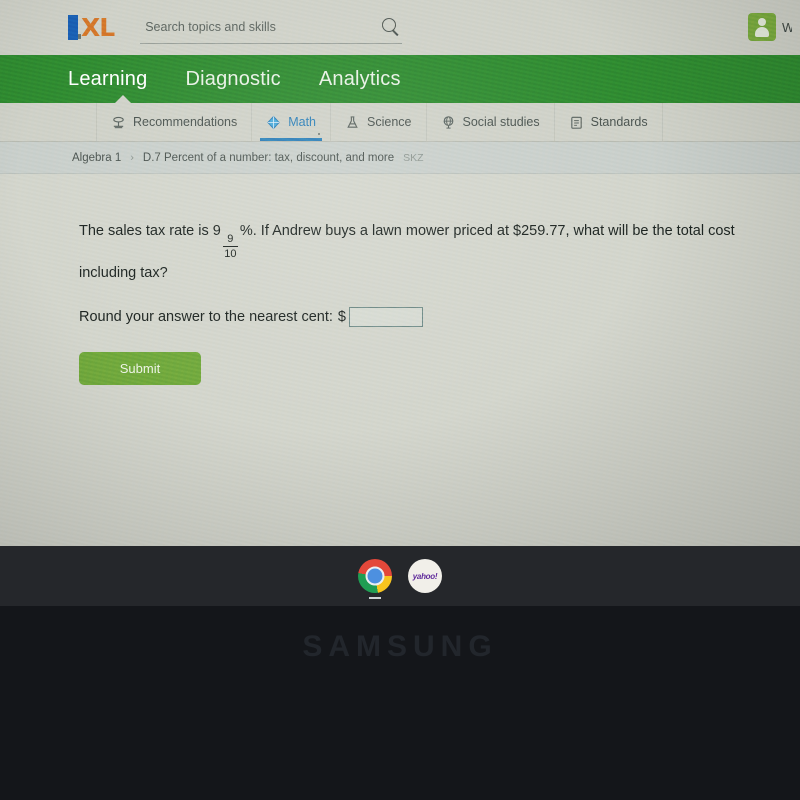 This screenshot has height=800, width=800. Describe the element at coordinates (79, 36) in the screenshot. I see `text-cursor` at that location.